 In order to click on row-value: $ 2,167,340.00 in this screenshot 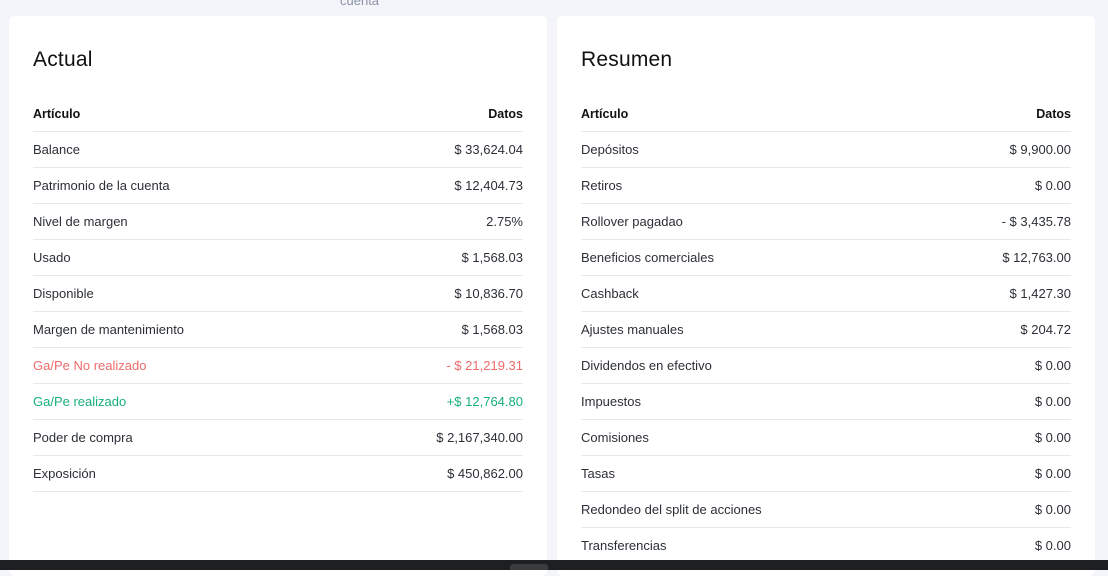, I will do `click(479, 437)`.